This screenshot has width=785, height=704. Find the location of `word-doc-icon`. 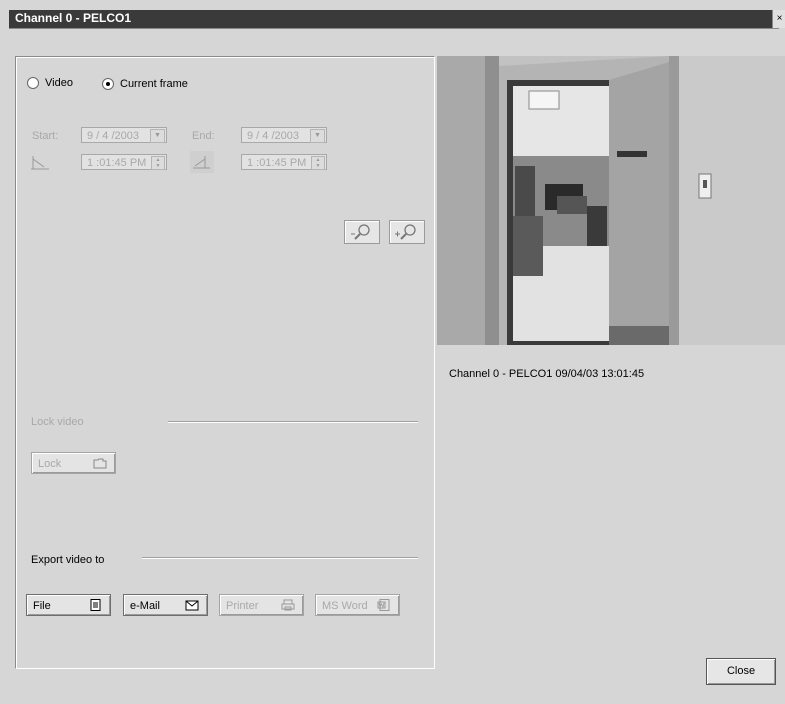

word-doc-icon is located at coordinates (383, 605).